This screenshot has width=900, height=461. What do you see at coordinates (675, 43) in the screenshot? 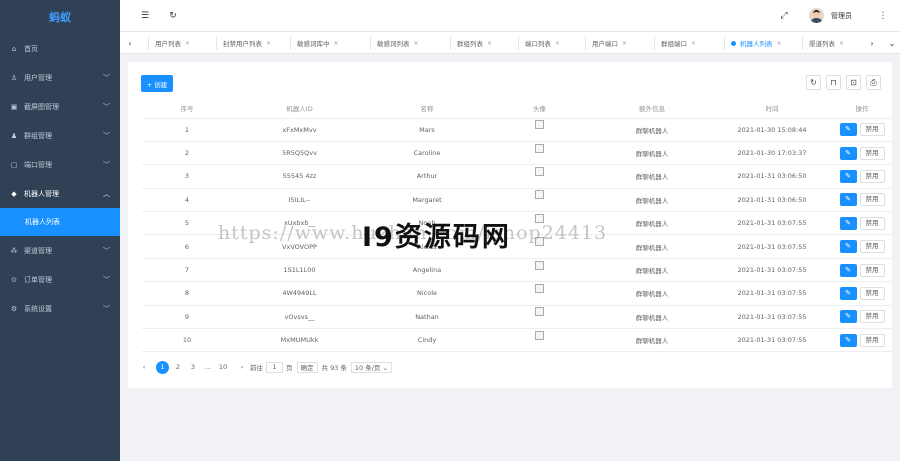
I see `tab-item: 群组端口 ×` at bounding box center [675, 43].